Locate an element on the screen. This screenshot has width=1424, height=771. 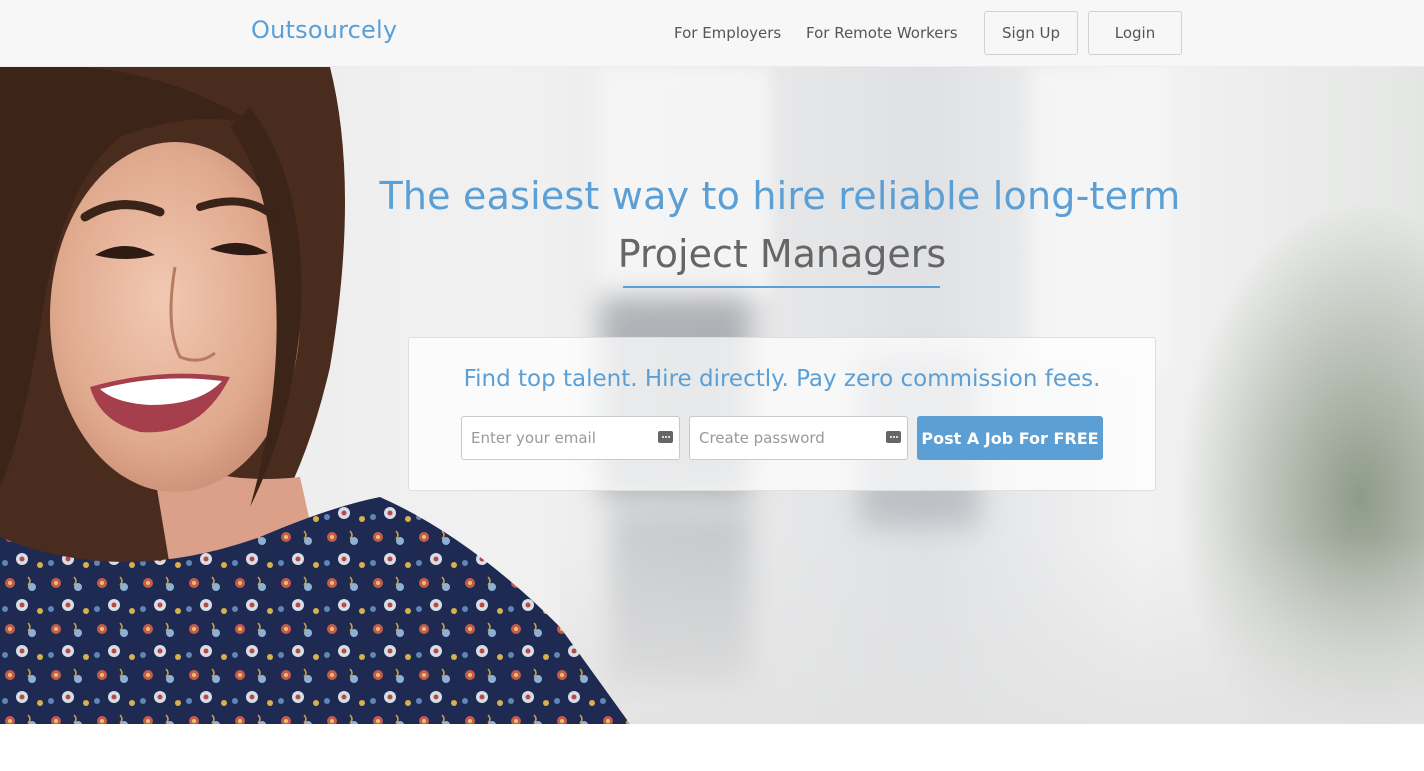
role-underline is located at coordinates (781, 287).